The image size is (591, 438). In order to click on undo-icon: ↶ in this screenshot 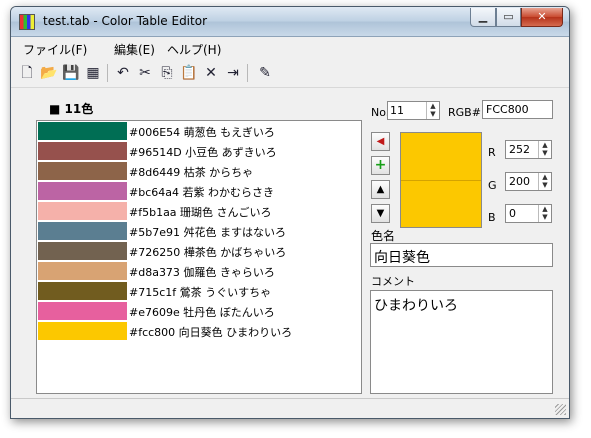, I will do `click(123, 73)`.